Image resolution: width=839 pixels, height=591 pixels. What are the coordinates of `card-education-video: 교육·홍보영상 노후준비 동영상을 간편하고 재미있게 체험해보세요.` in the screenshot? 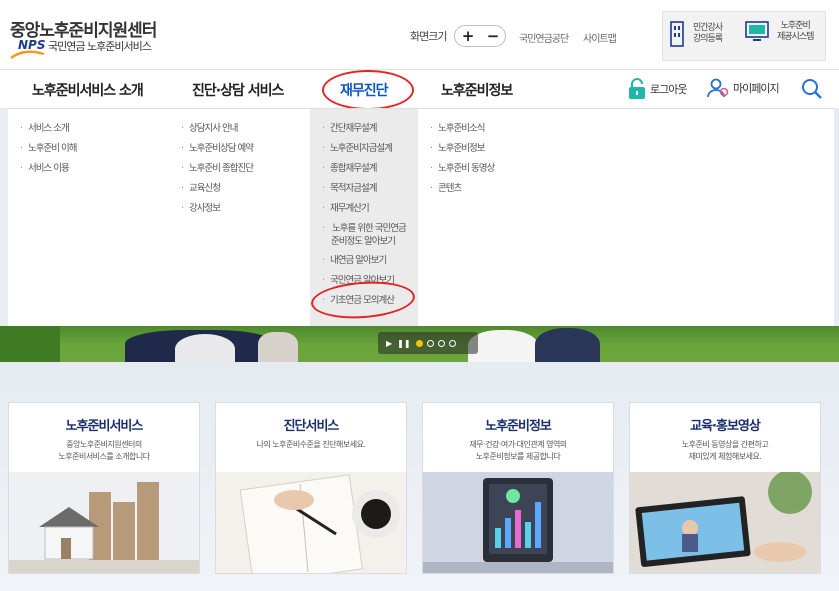 It's located at (725, 488).